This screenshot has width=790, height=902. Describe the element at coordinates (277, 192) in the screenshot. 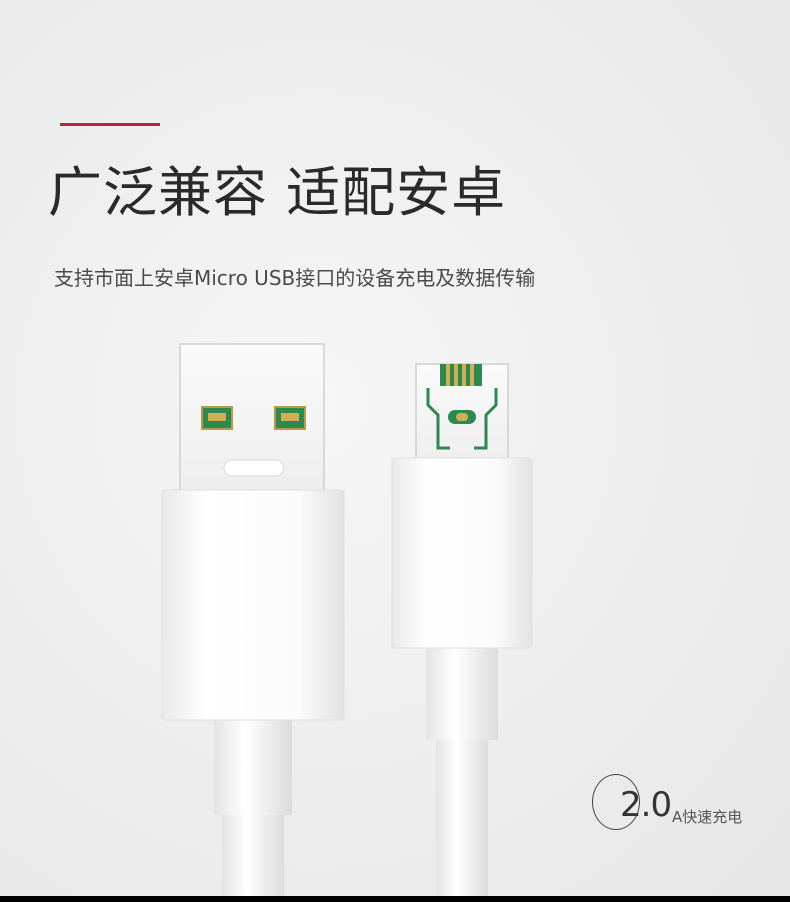

I see `headline: 广泛兼容 适配安卓` at that location.